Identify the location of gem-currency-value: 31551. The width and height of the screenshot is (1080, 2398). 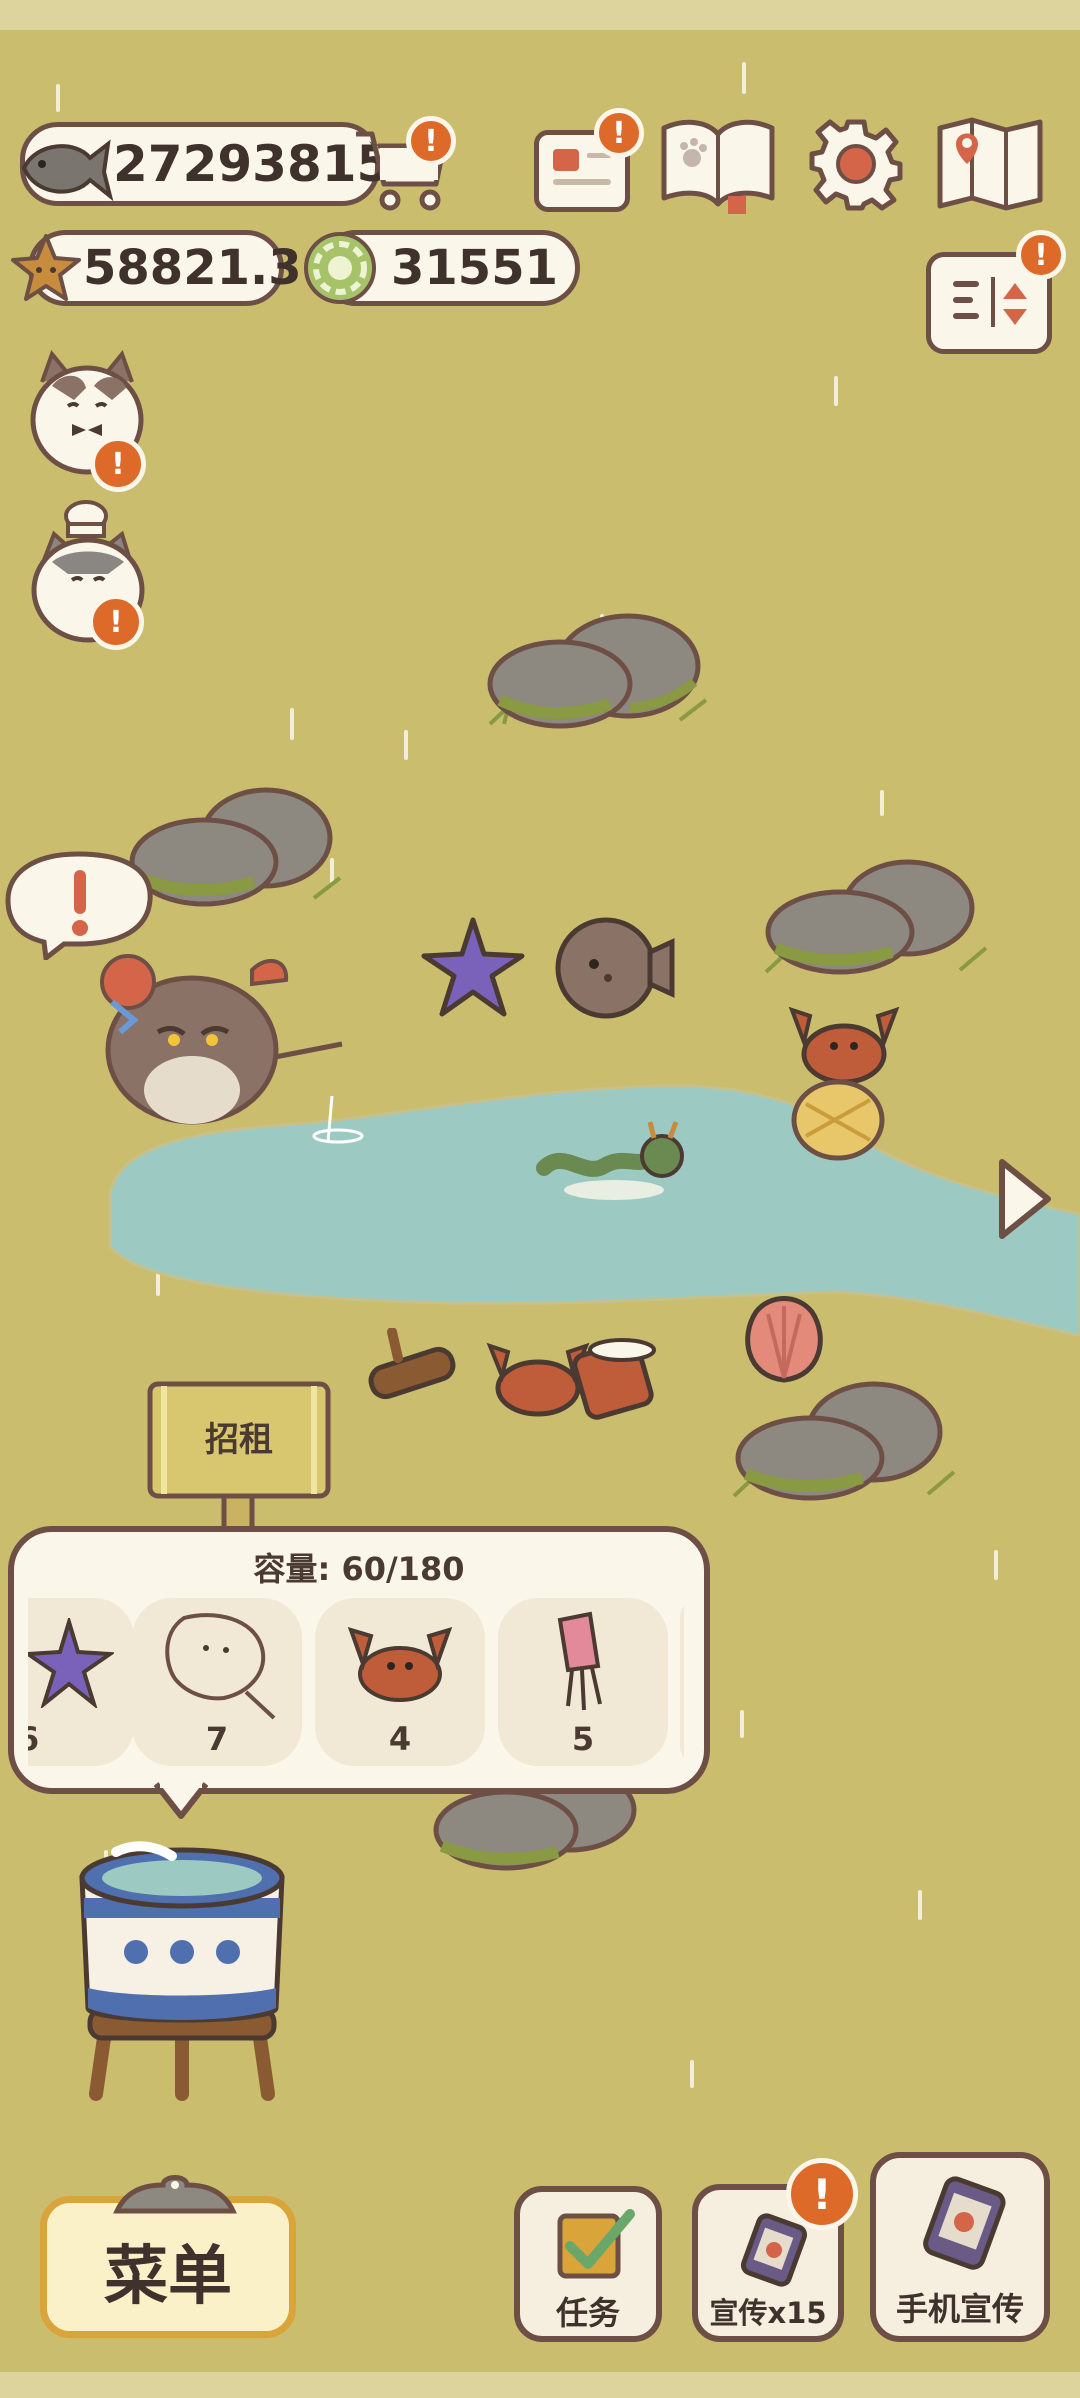
(474, 268).